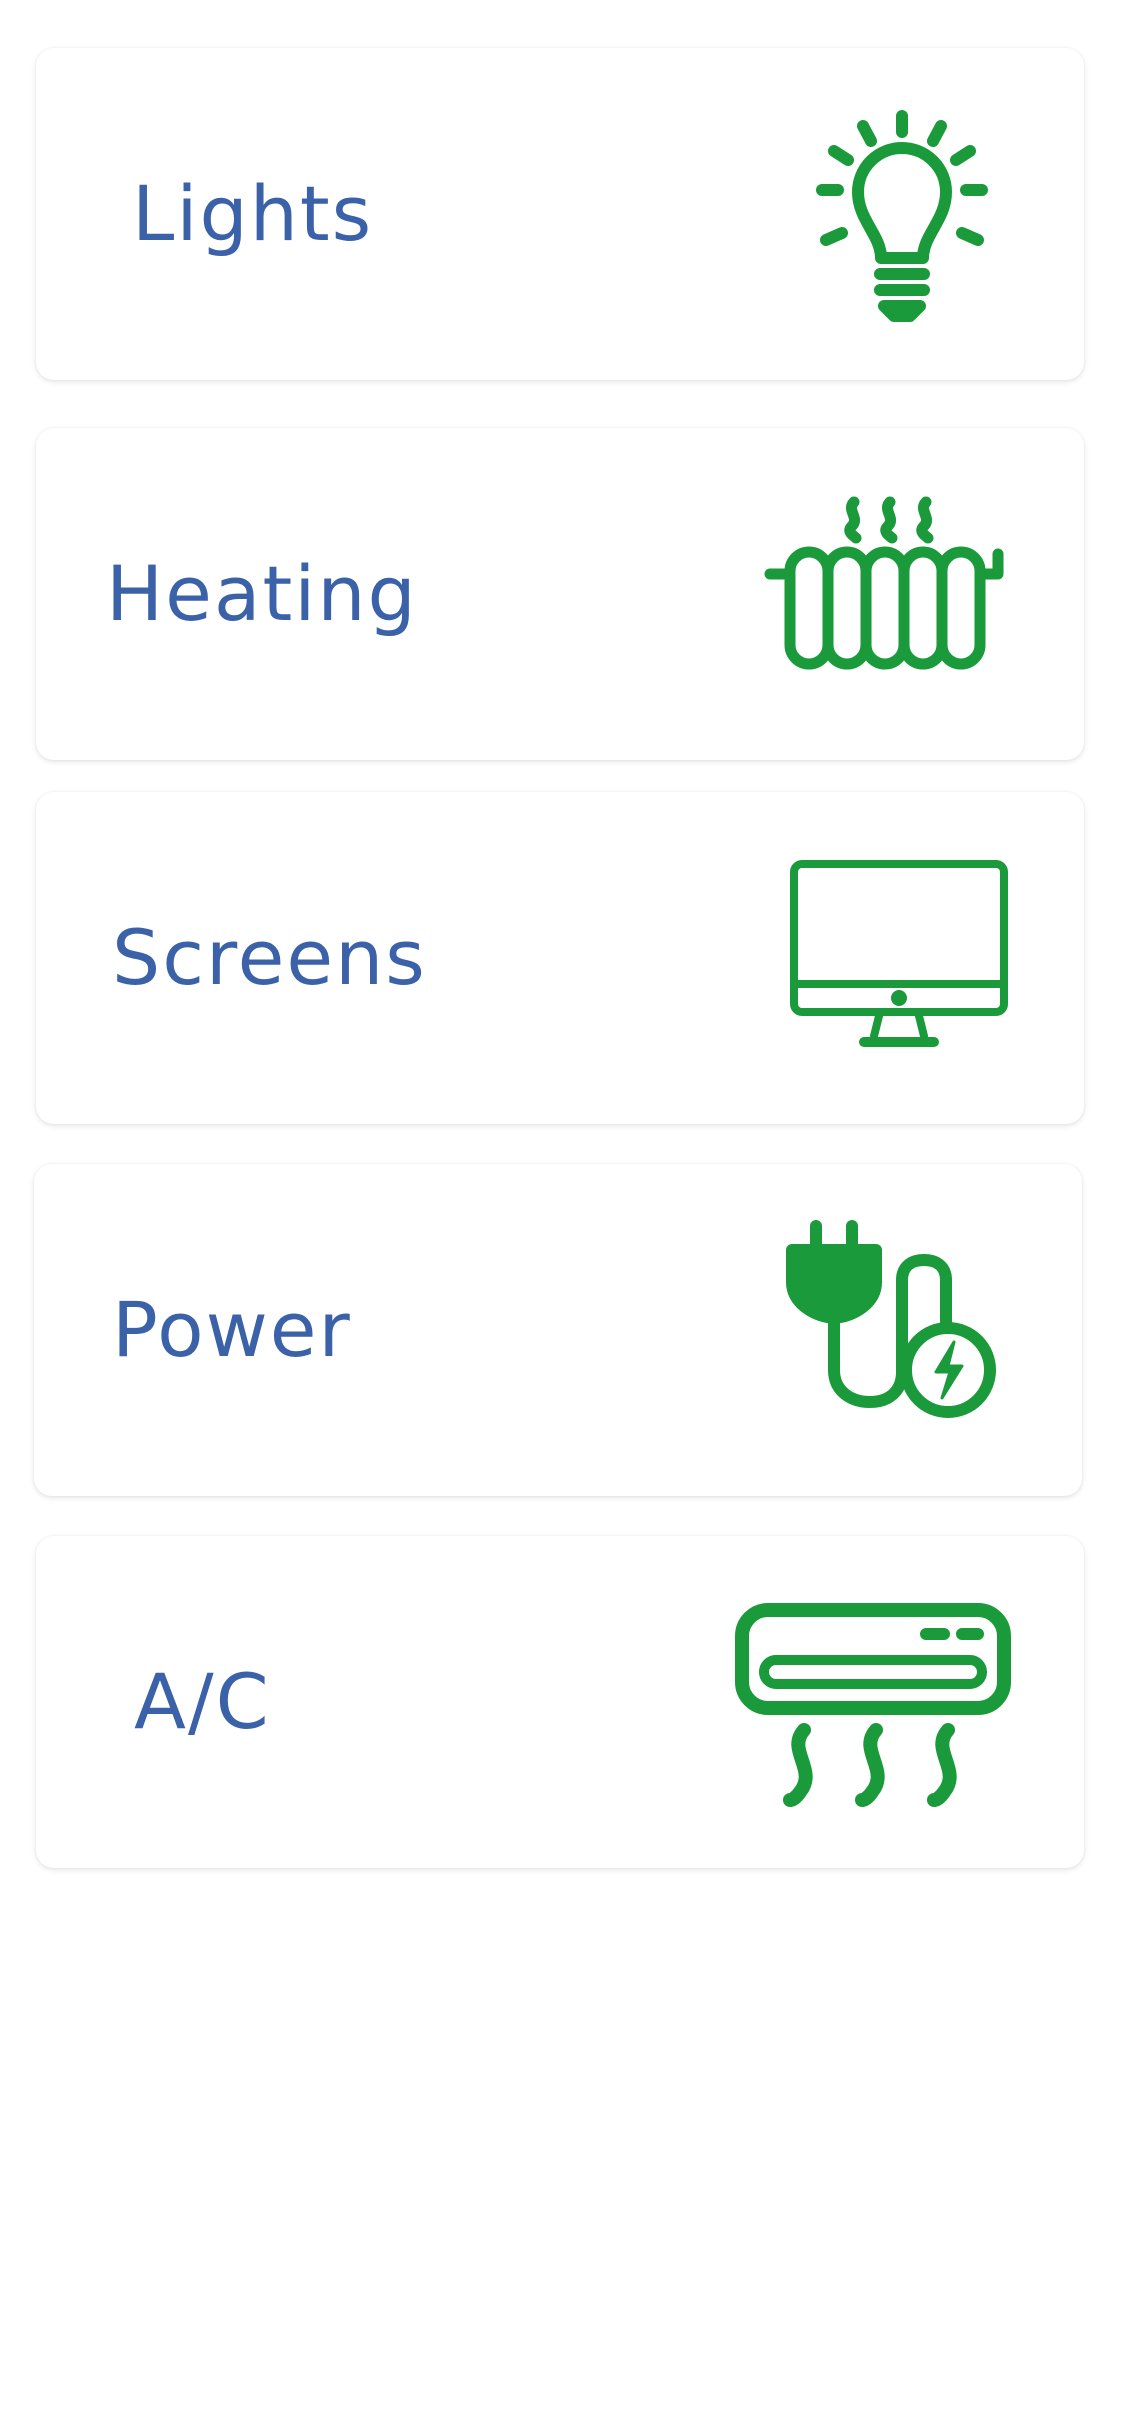 This screenshot has width=1125, height=2436. Describe the element at coordinates (232, 1329) in the screenshot. I see `card-label: Power` at that location.